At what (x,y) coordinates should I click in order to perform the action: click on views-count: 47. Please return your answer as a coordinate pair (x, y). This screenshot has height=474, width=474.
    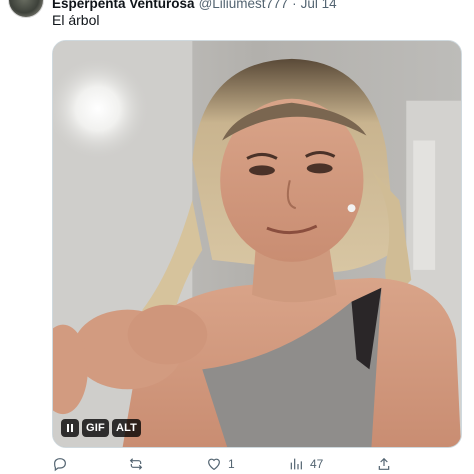
    Looking at the image, I should click on (317, 464).